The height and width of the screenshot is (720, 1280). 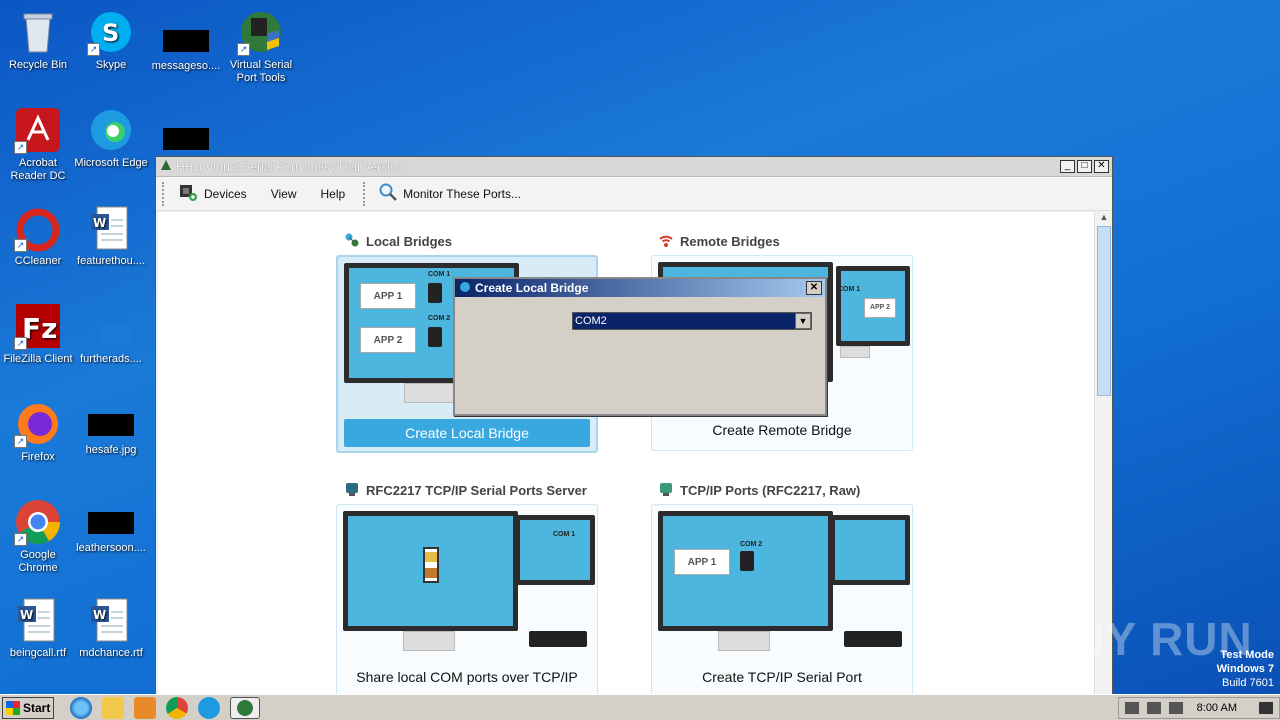 I want to click on test-mode-notice: Test Mode Windows 7 Build 7601, so click(x=1245, y=669).